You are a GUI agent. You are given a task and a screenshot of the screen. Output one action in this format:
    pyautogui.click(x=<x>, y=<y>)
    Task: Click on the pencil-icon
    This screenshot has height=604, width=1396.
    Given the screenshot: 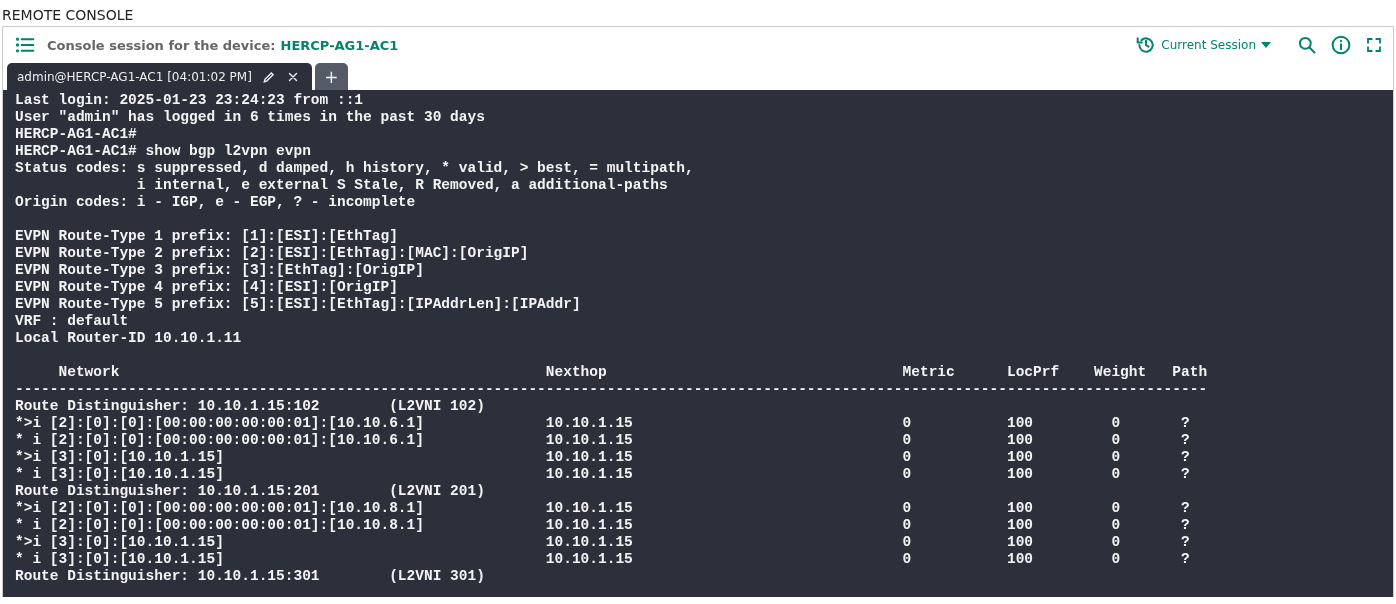 What is the action you would take?
    pyautogui.click(x=268, y=76)
    